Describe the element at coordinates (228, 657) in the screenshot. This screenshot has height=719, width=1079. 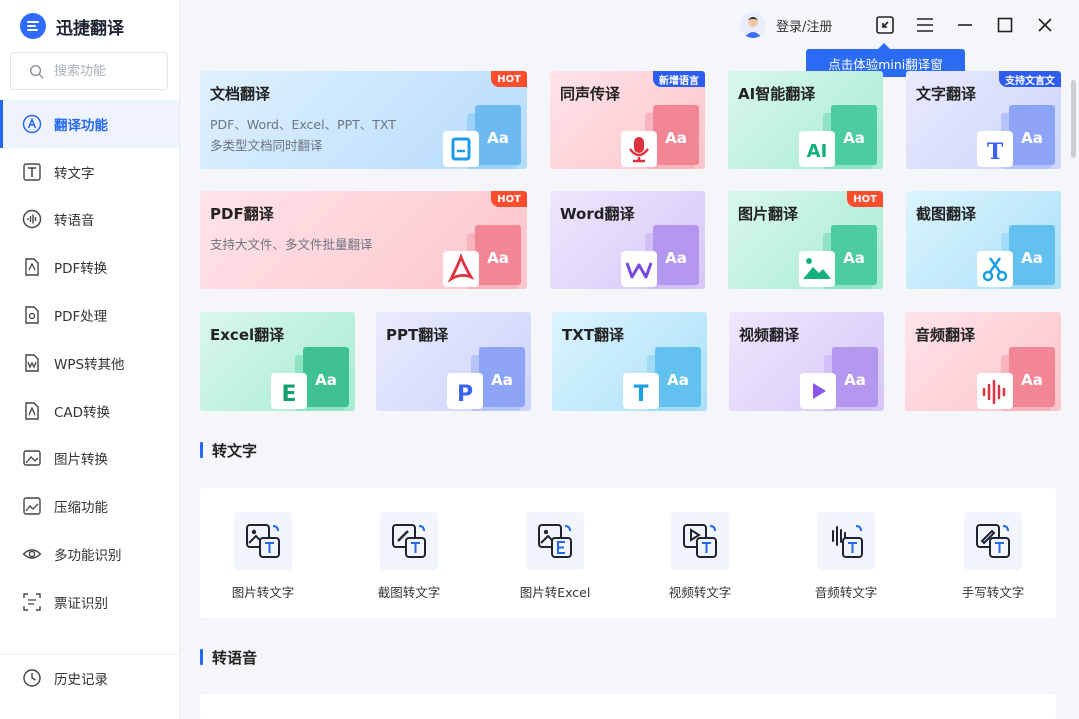
I see `section-title-to-voice: 转语音` at that location.